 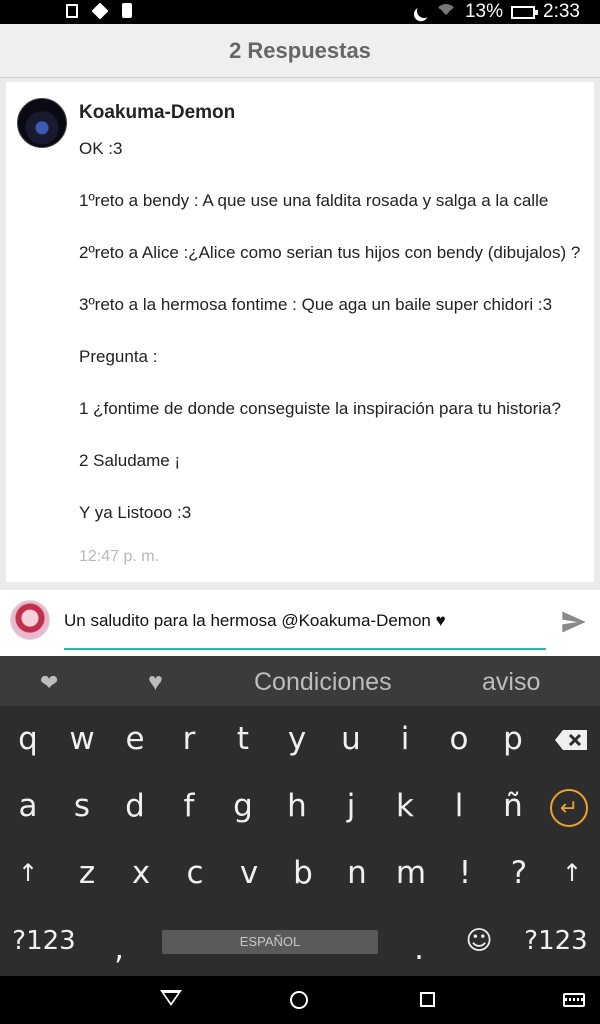 I want to click on key-row-3: ↑ z x c v b n m ! ? ↑, so click(x=300, y=873).